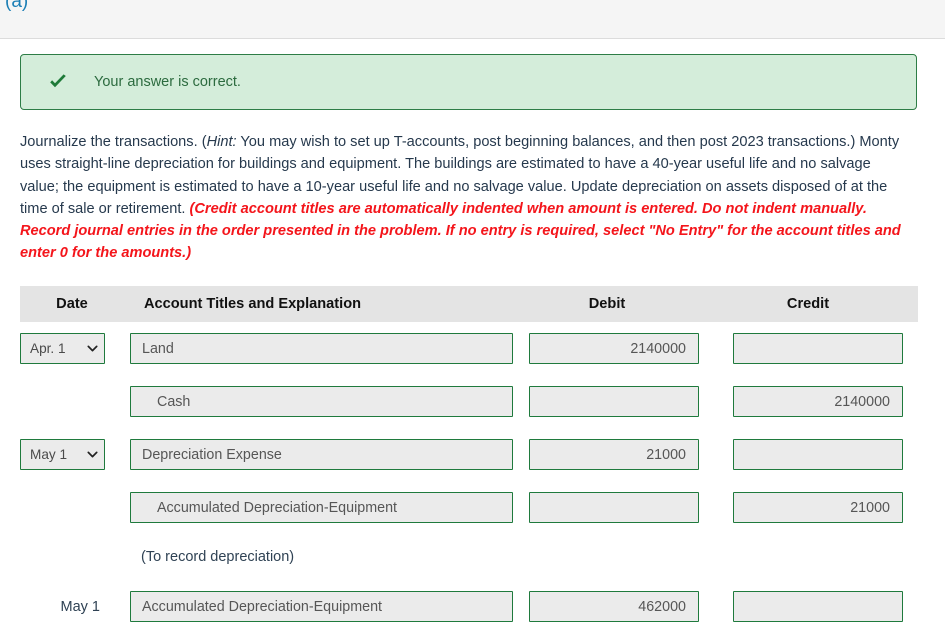 The image size is (945, 633). Describe the element at coordinates (17, 6) in the screenshot. I see `part-label: (a)` at that location.